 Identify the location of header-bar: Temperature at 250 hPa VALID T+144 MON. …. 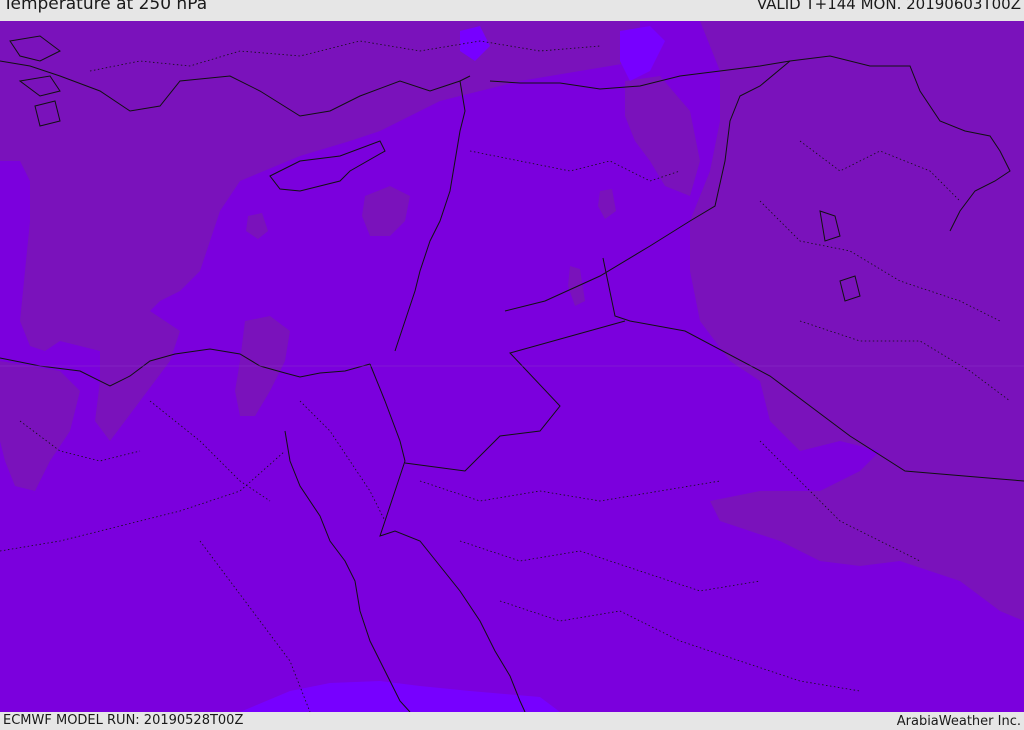
(512, 10).